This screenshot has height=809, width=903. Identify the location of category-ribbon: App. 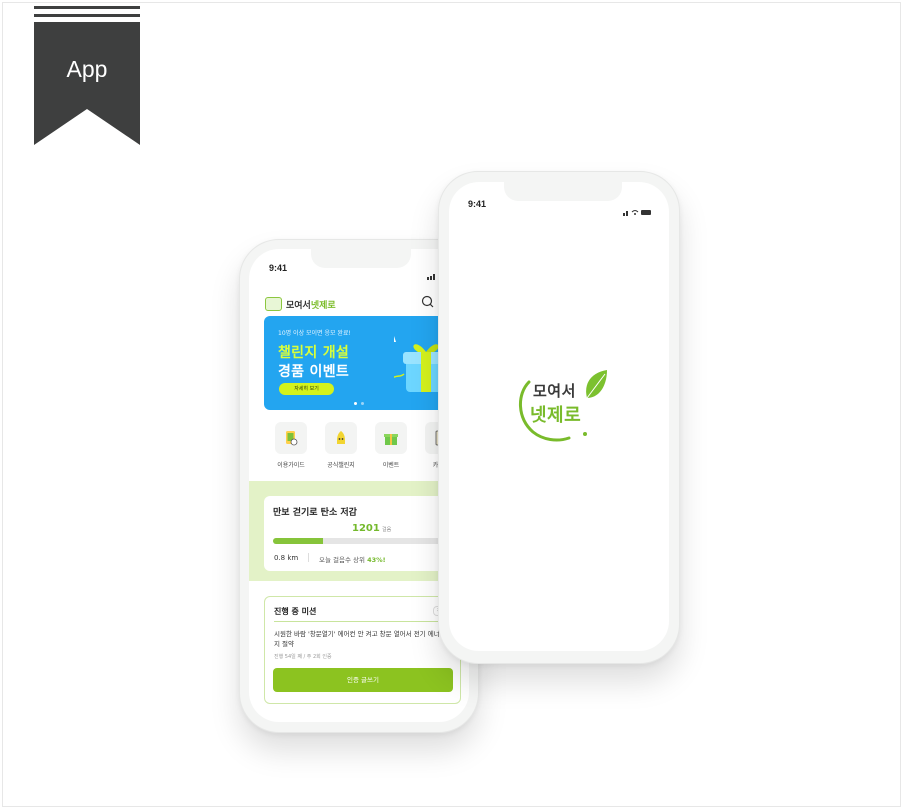
(87, 75).